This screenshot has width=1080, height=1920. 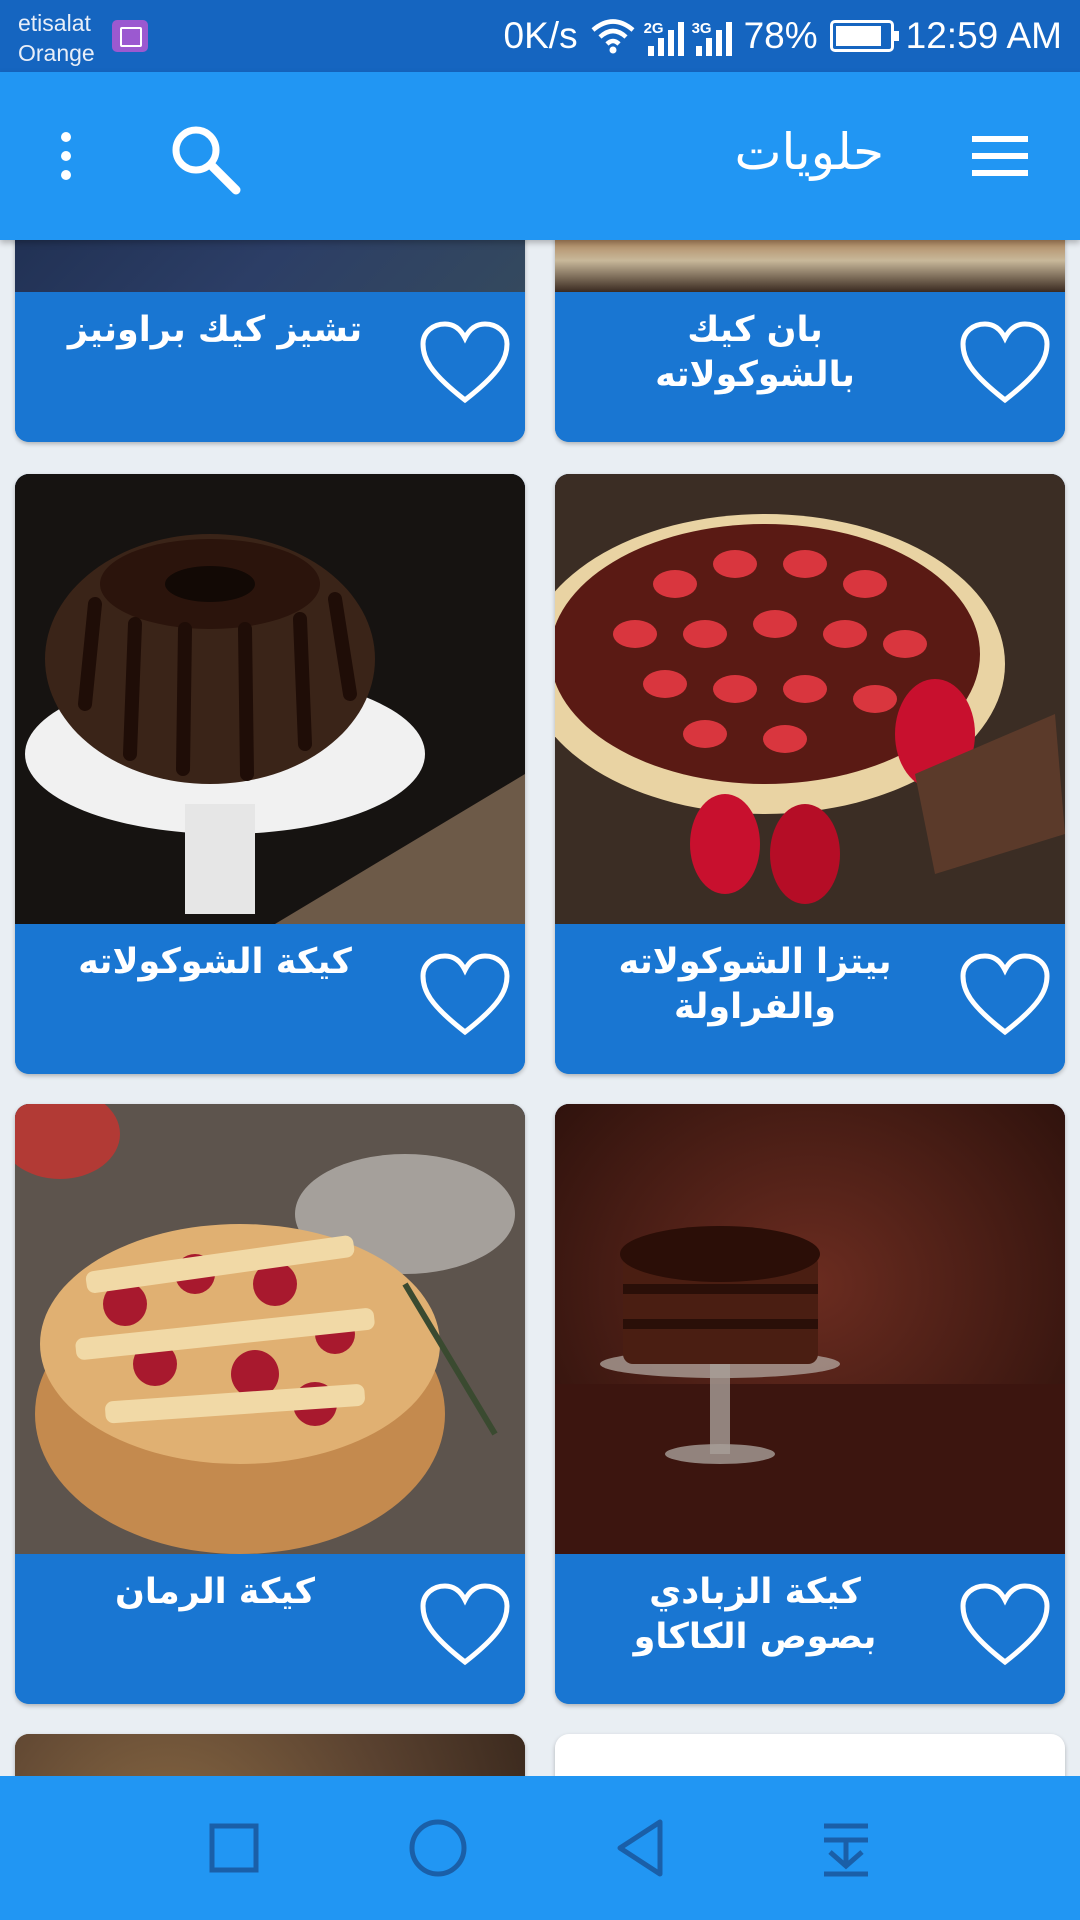 What do you see at coordinates (540, 1848) in the screenshot?
I see `system-nav-bar` at bounding box center [540, 1848].